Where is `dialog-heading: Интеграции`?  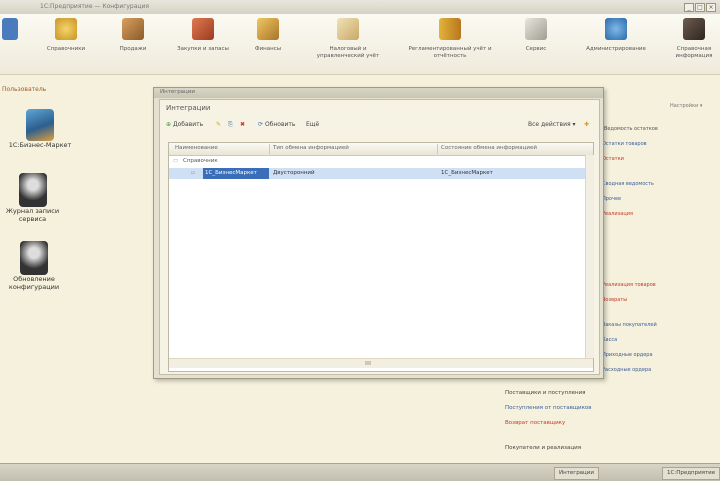 dialog-heading: Интеграции is located at coordinates (188, 108).